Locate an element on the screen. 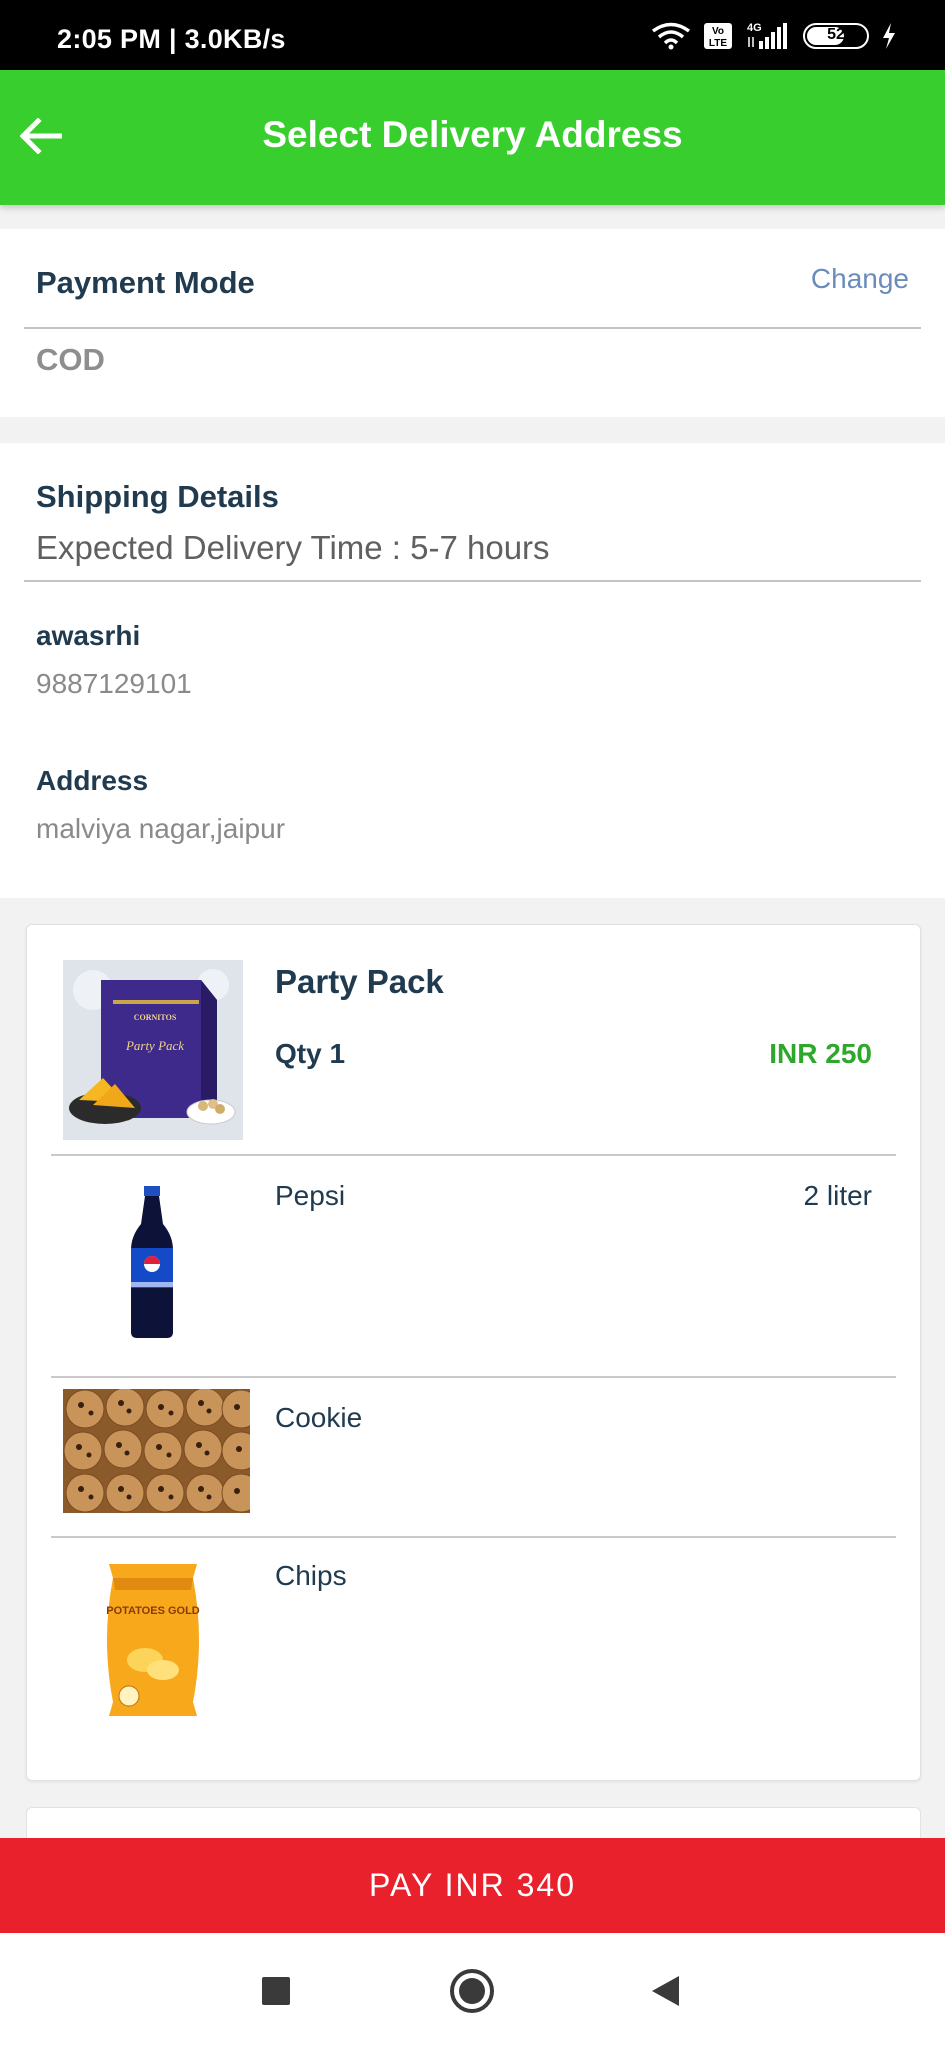  triangle-back-icon is located at coordinates (665, 1991).